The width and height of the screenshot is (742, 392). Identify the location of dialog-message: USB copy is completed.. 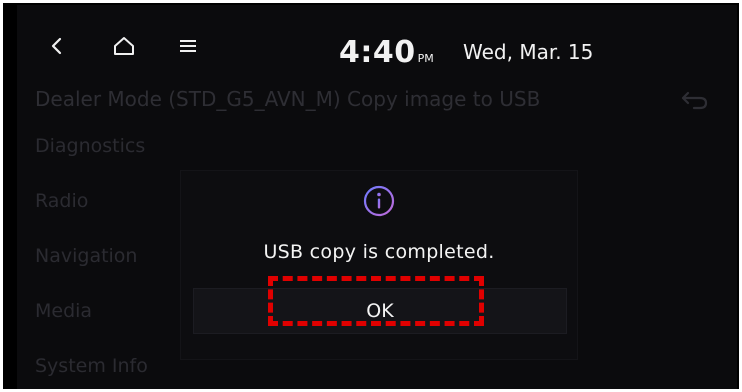
(379, 252).